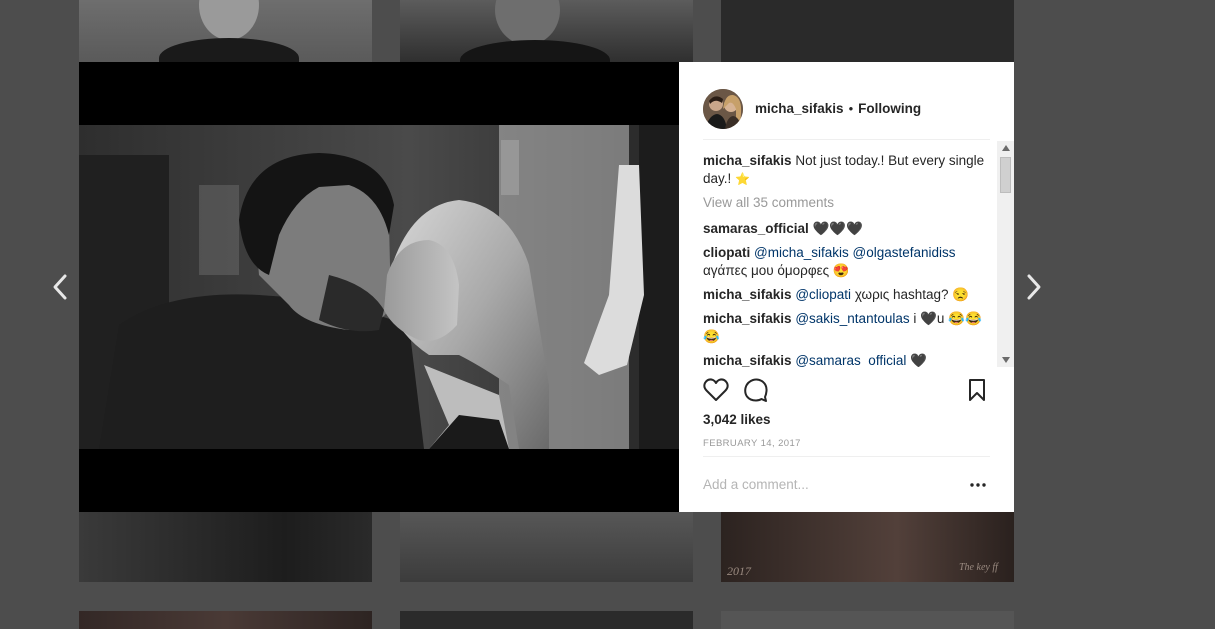 The width and height of the screenshot is (1215, 629). What do you see at coordinates (1005, 175) in the screenshot?
I see `scrollbar-thumb` at bounding box center [1005, 175].